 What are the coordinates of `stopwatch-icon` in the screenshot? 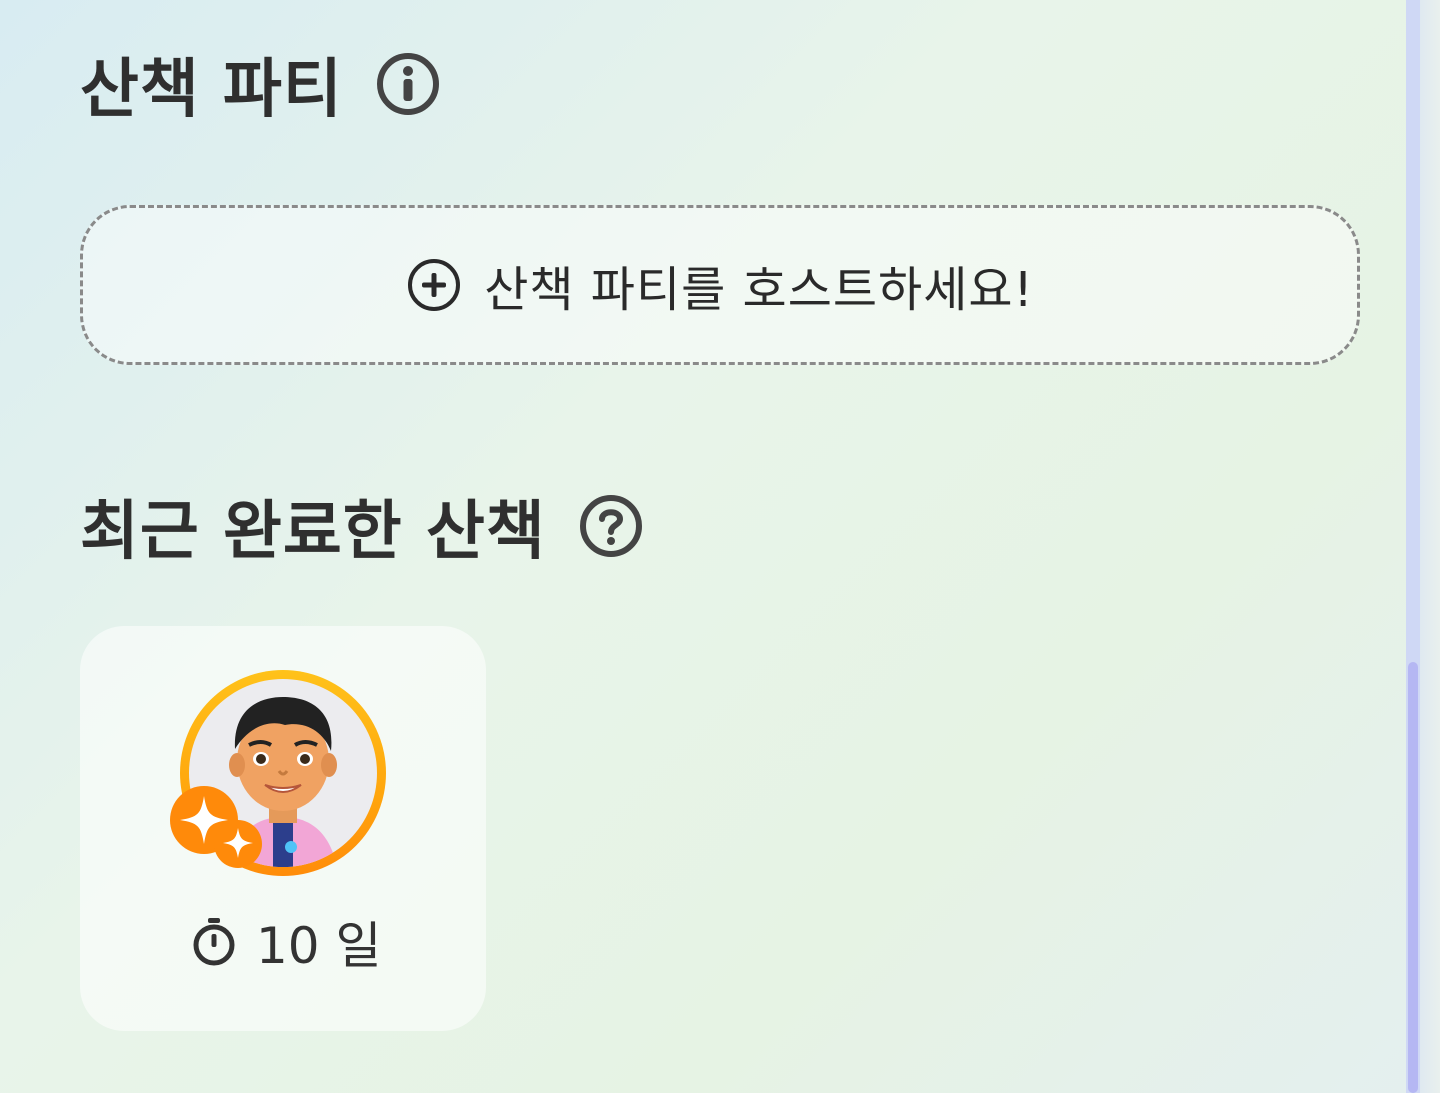 It's located at (214, 942).